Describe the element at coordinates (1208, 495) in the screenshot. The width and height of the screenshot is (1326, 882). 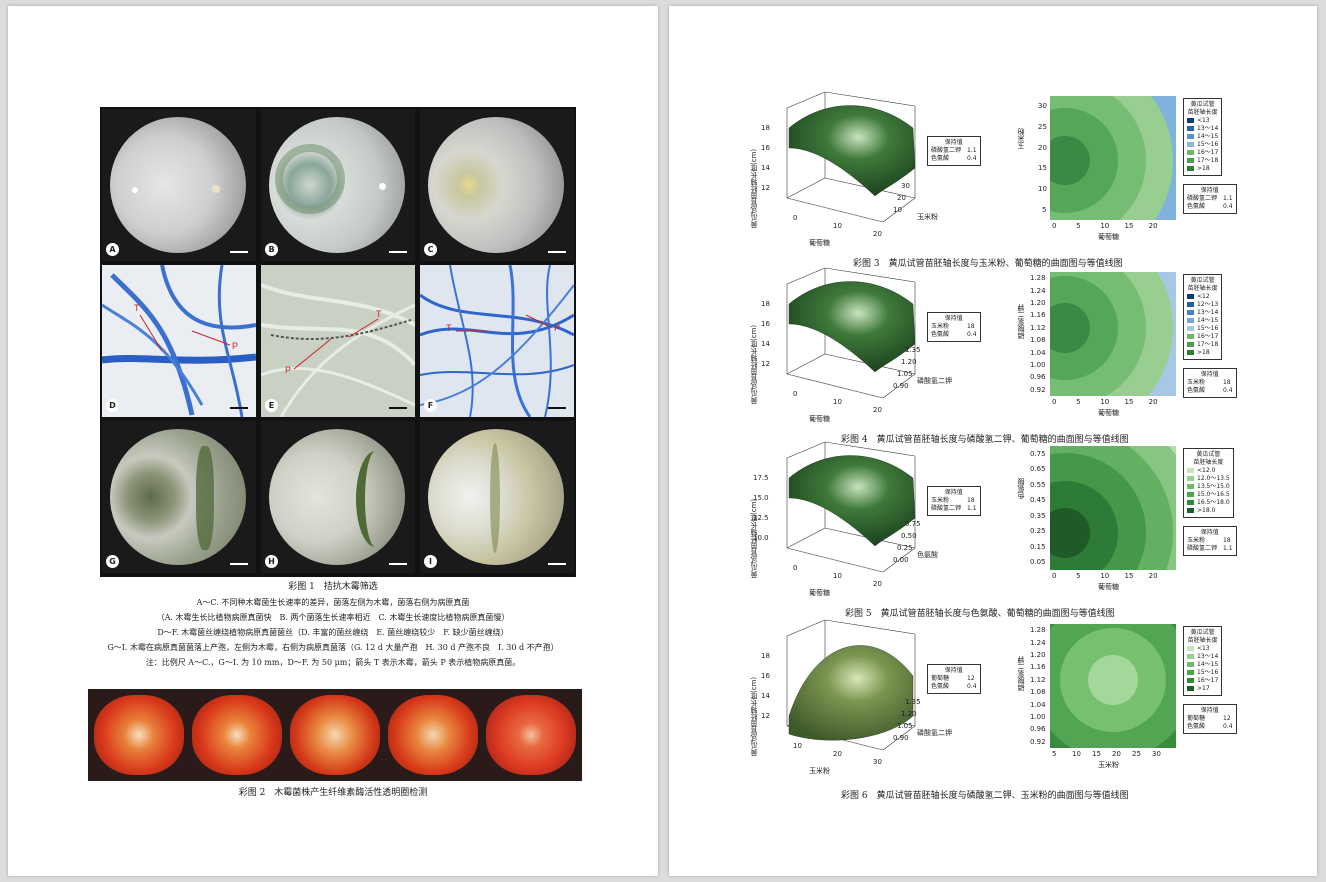
I see `legend-item: 15.0～16.5` at that location.